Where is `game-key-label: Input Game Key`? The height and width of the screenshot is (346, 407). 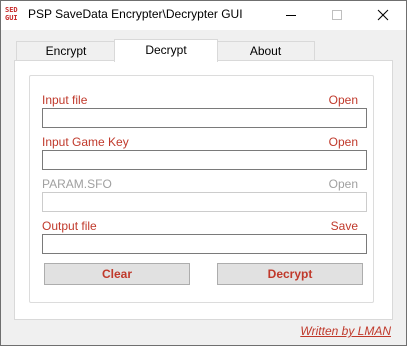
game-key-label: Input Game Key is located at coordinates (85, 142).